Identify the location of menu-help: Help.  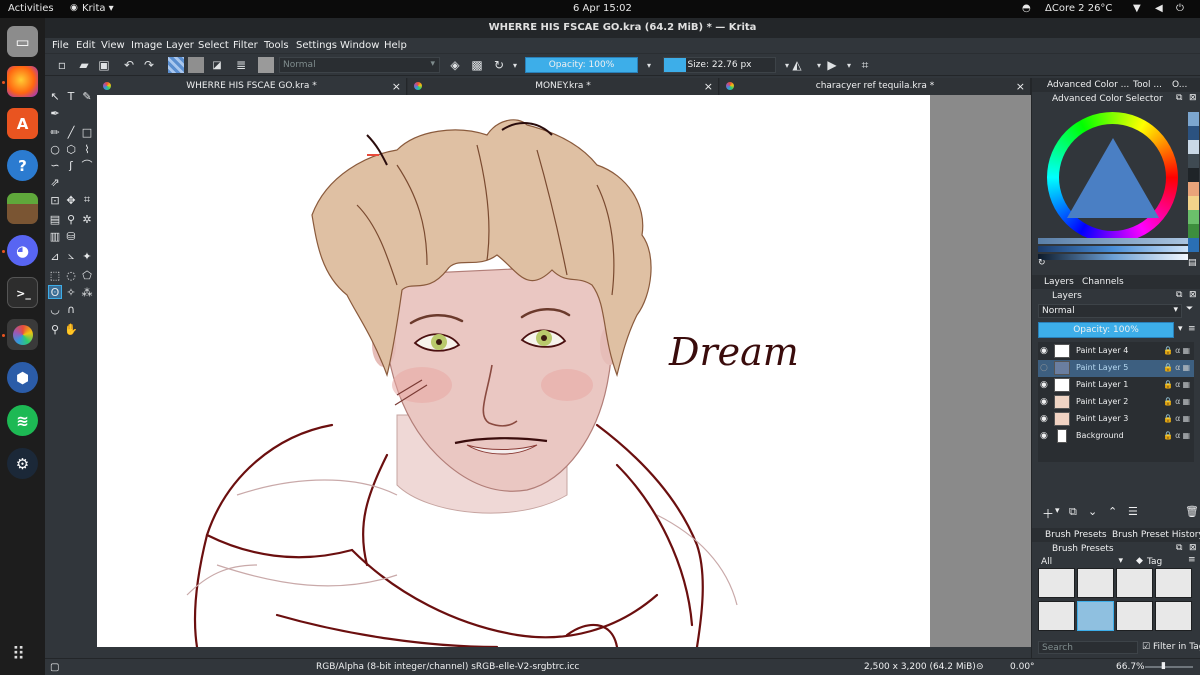
(395, 45).